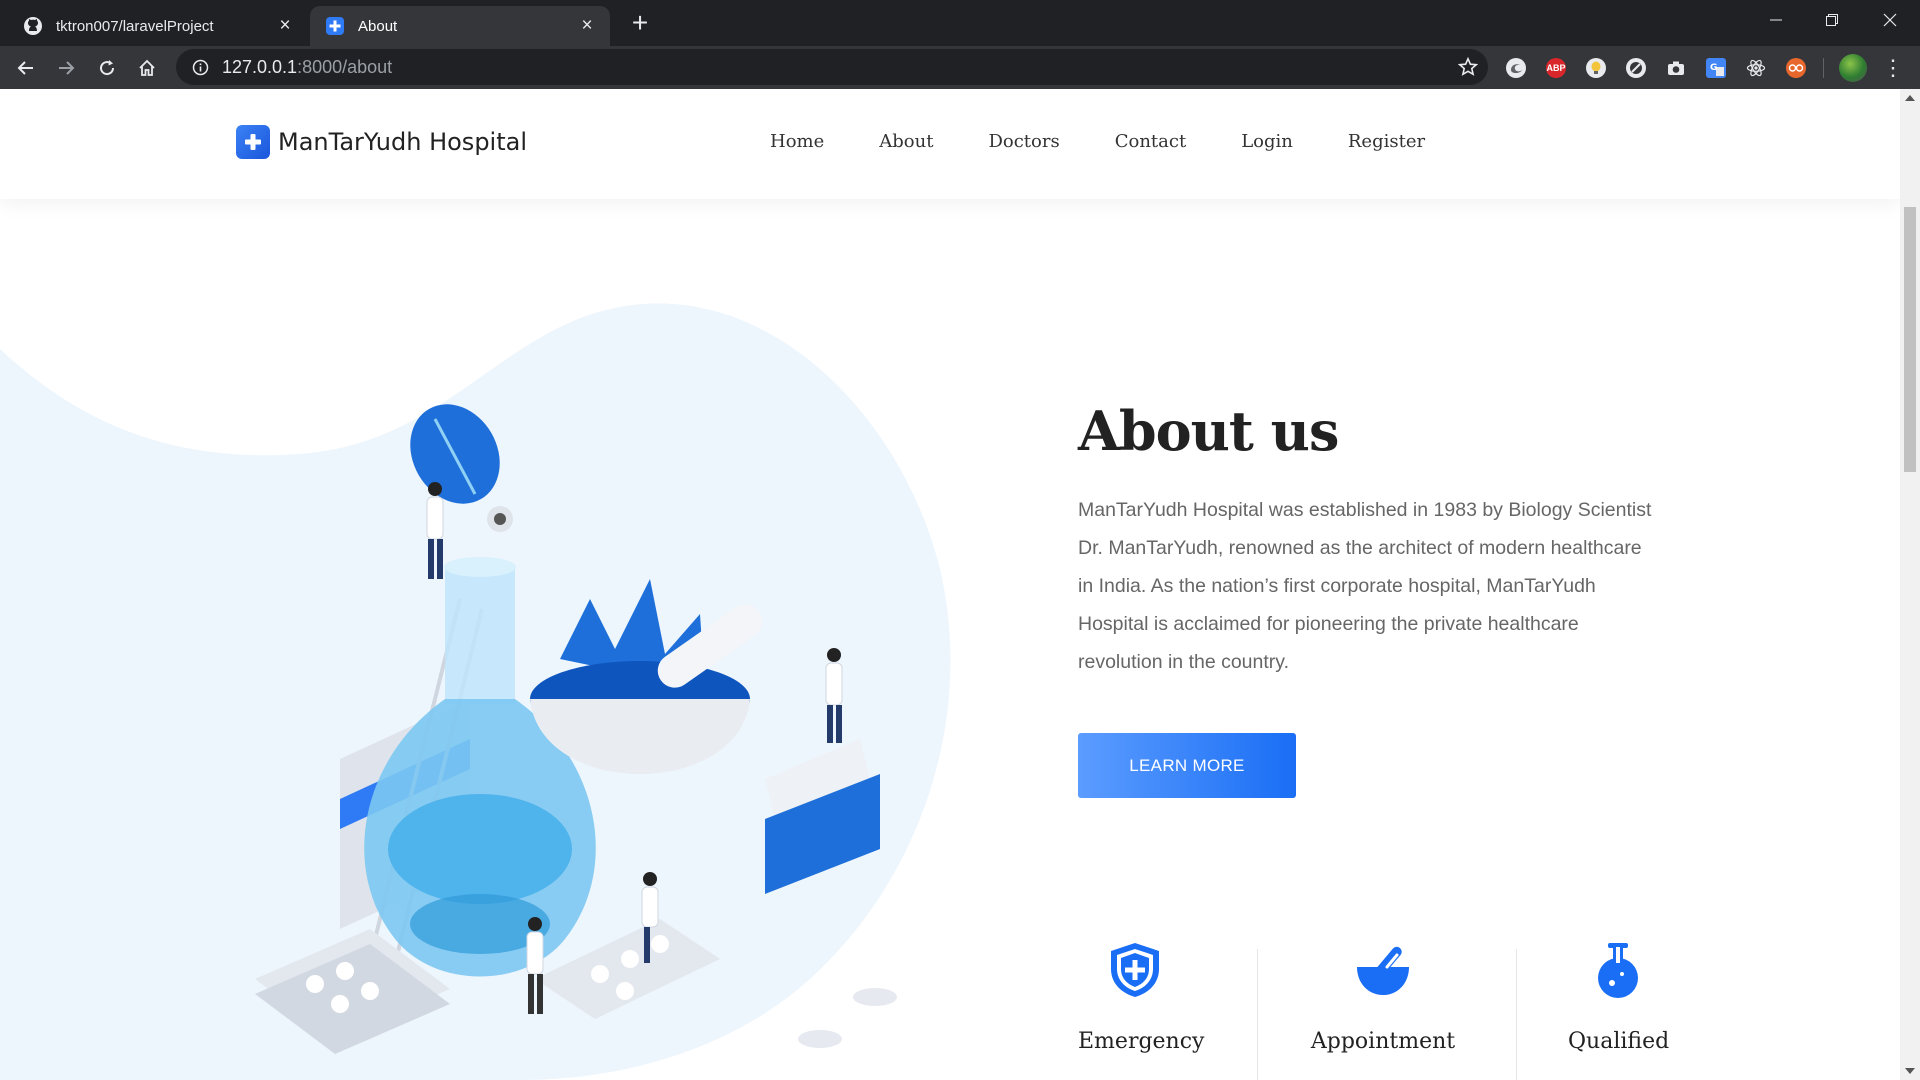 The image size is (1920, 1080). What do you see at coordinates (1150, 141) in the screenshot?
I see `nav-contact: Contact` at bounding box center [1150, 141].